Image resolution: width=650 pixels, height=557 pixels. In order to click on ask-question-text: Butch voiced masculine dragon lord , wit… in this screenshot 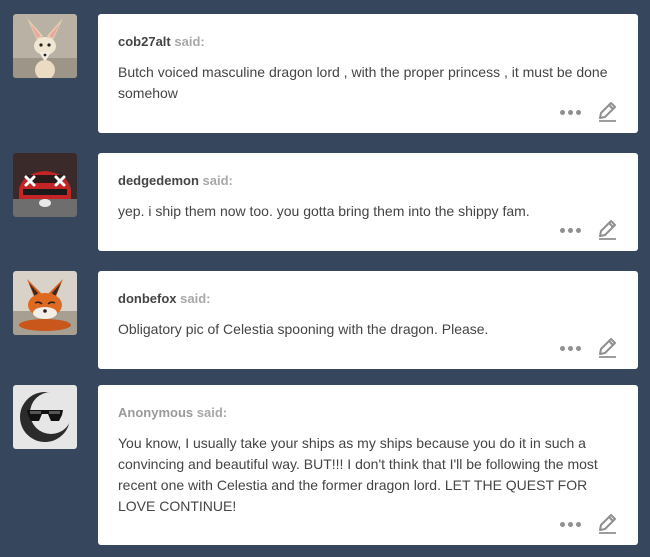, I will do `click(363, 82)`.